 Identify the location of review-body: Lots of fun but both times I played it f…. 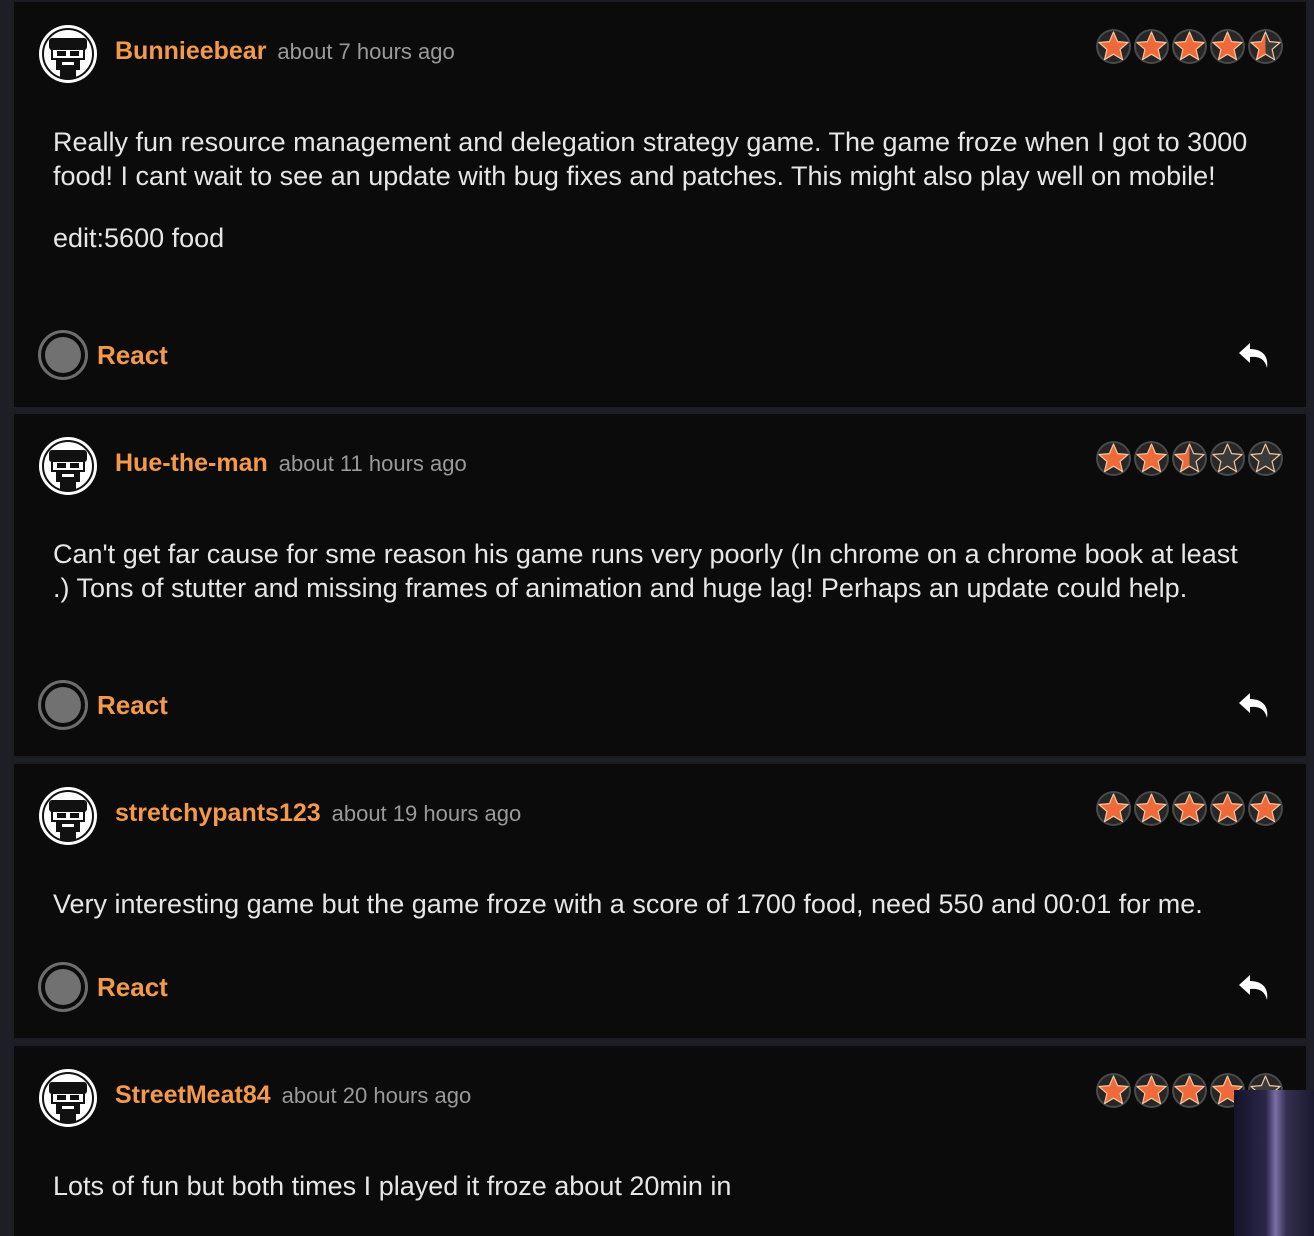
(654, 1200).